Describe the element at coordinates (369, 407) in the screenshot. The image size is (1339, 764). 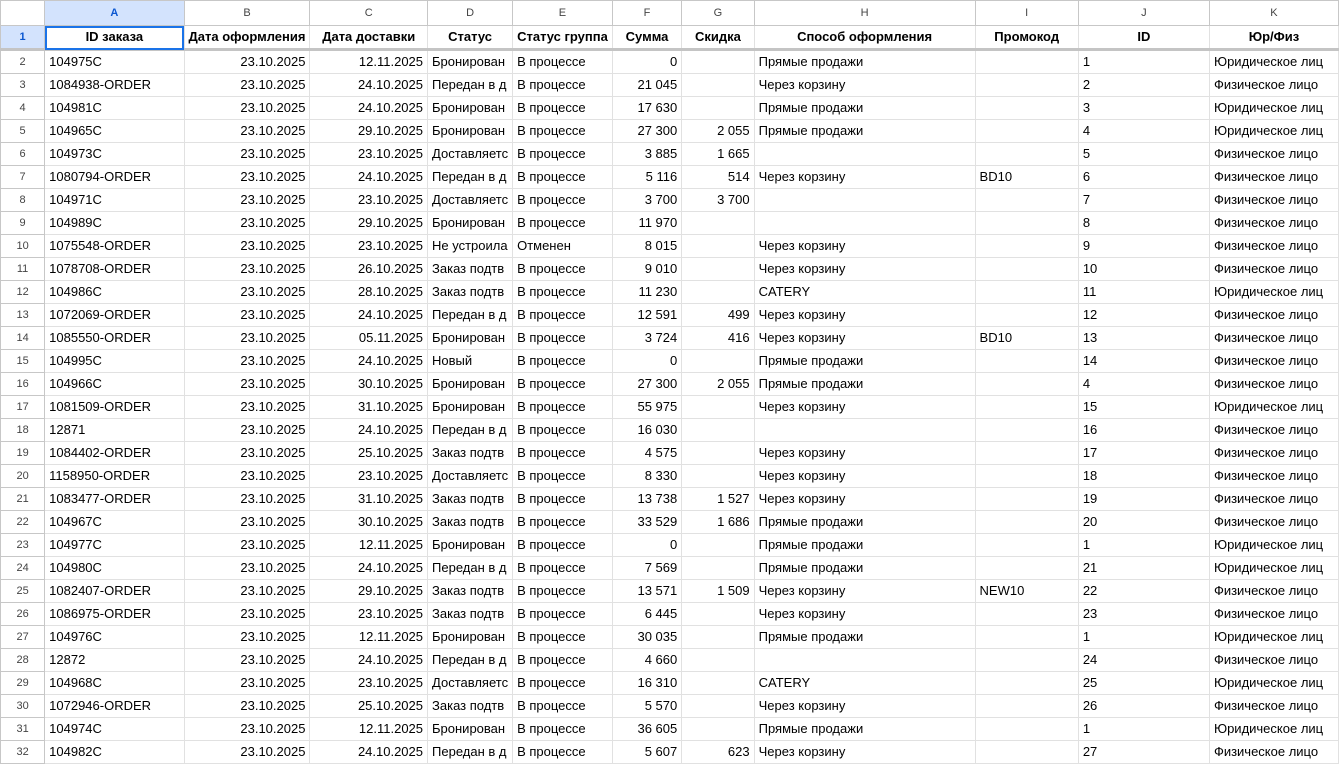
I see `cell-c: 31.10.2025` at that location.